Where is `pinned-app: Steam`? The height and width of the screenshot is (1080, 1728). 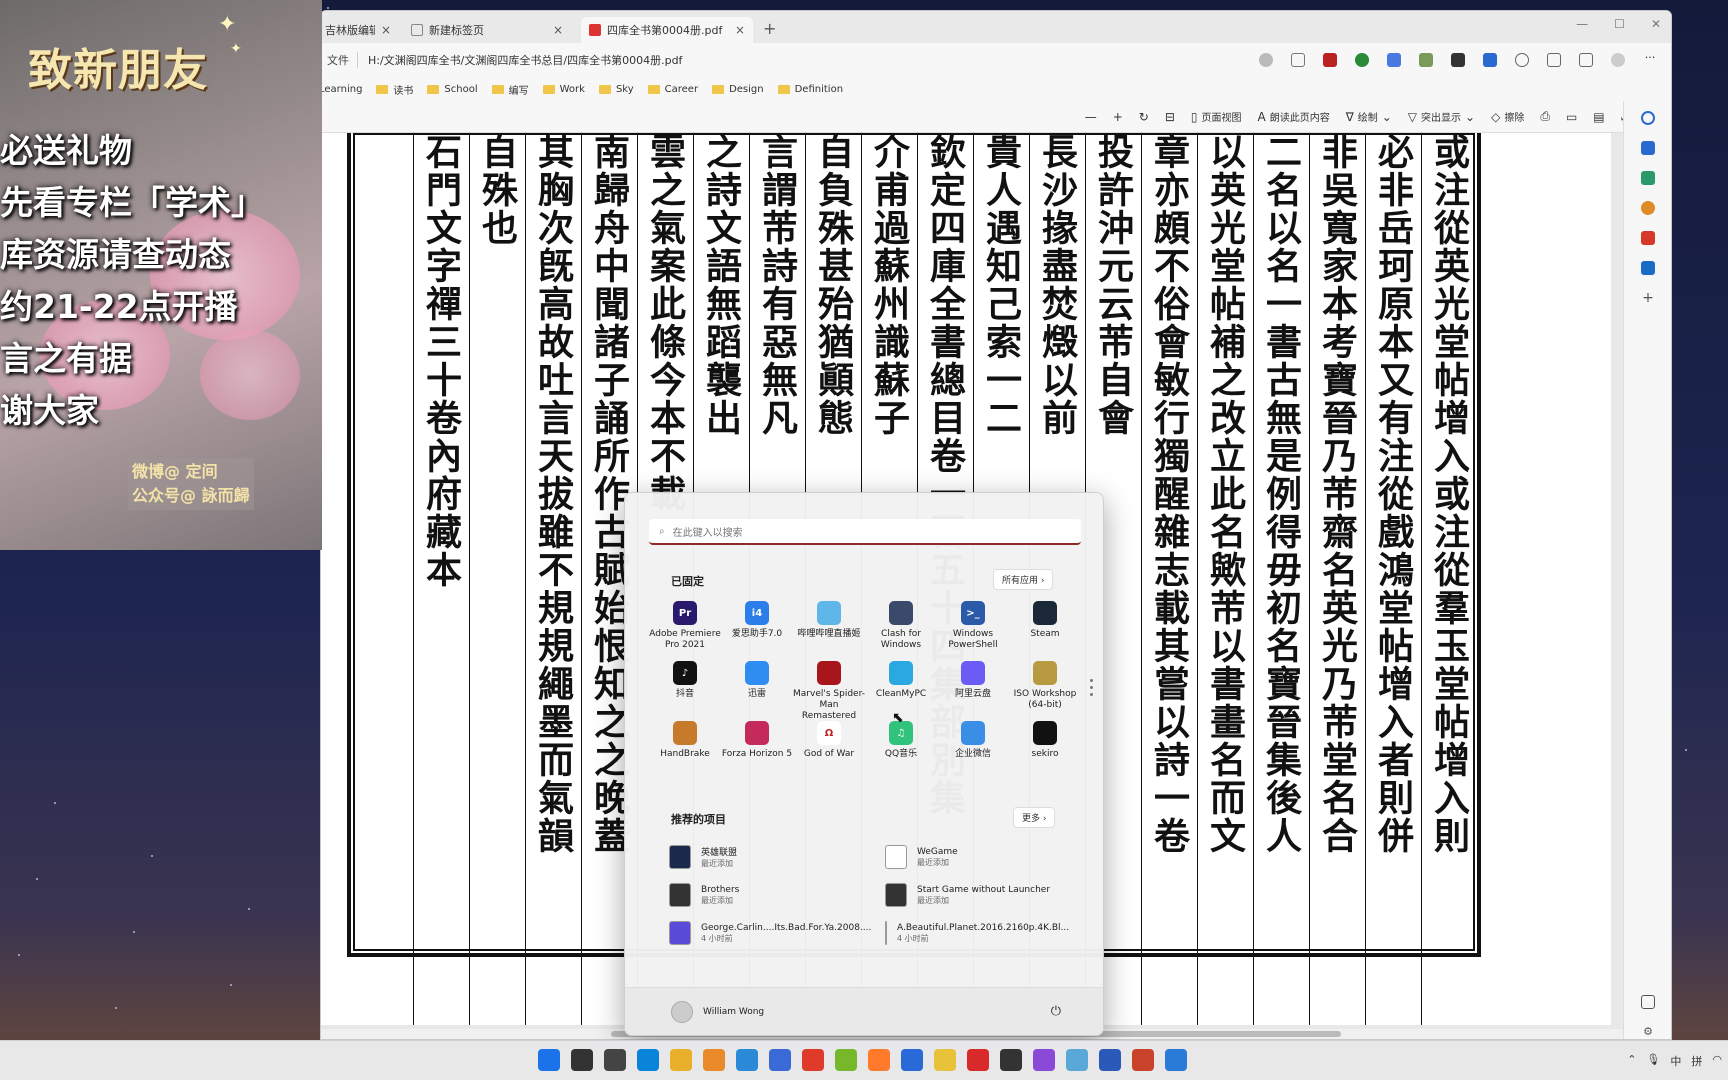
pinned-app: Steam is located at coordinates (1045, 626).